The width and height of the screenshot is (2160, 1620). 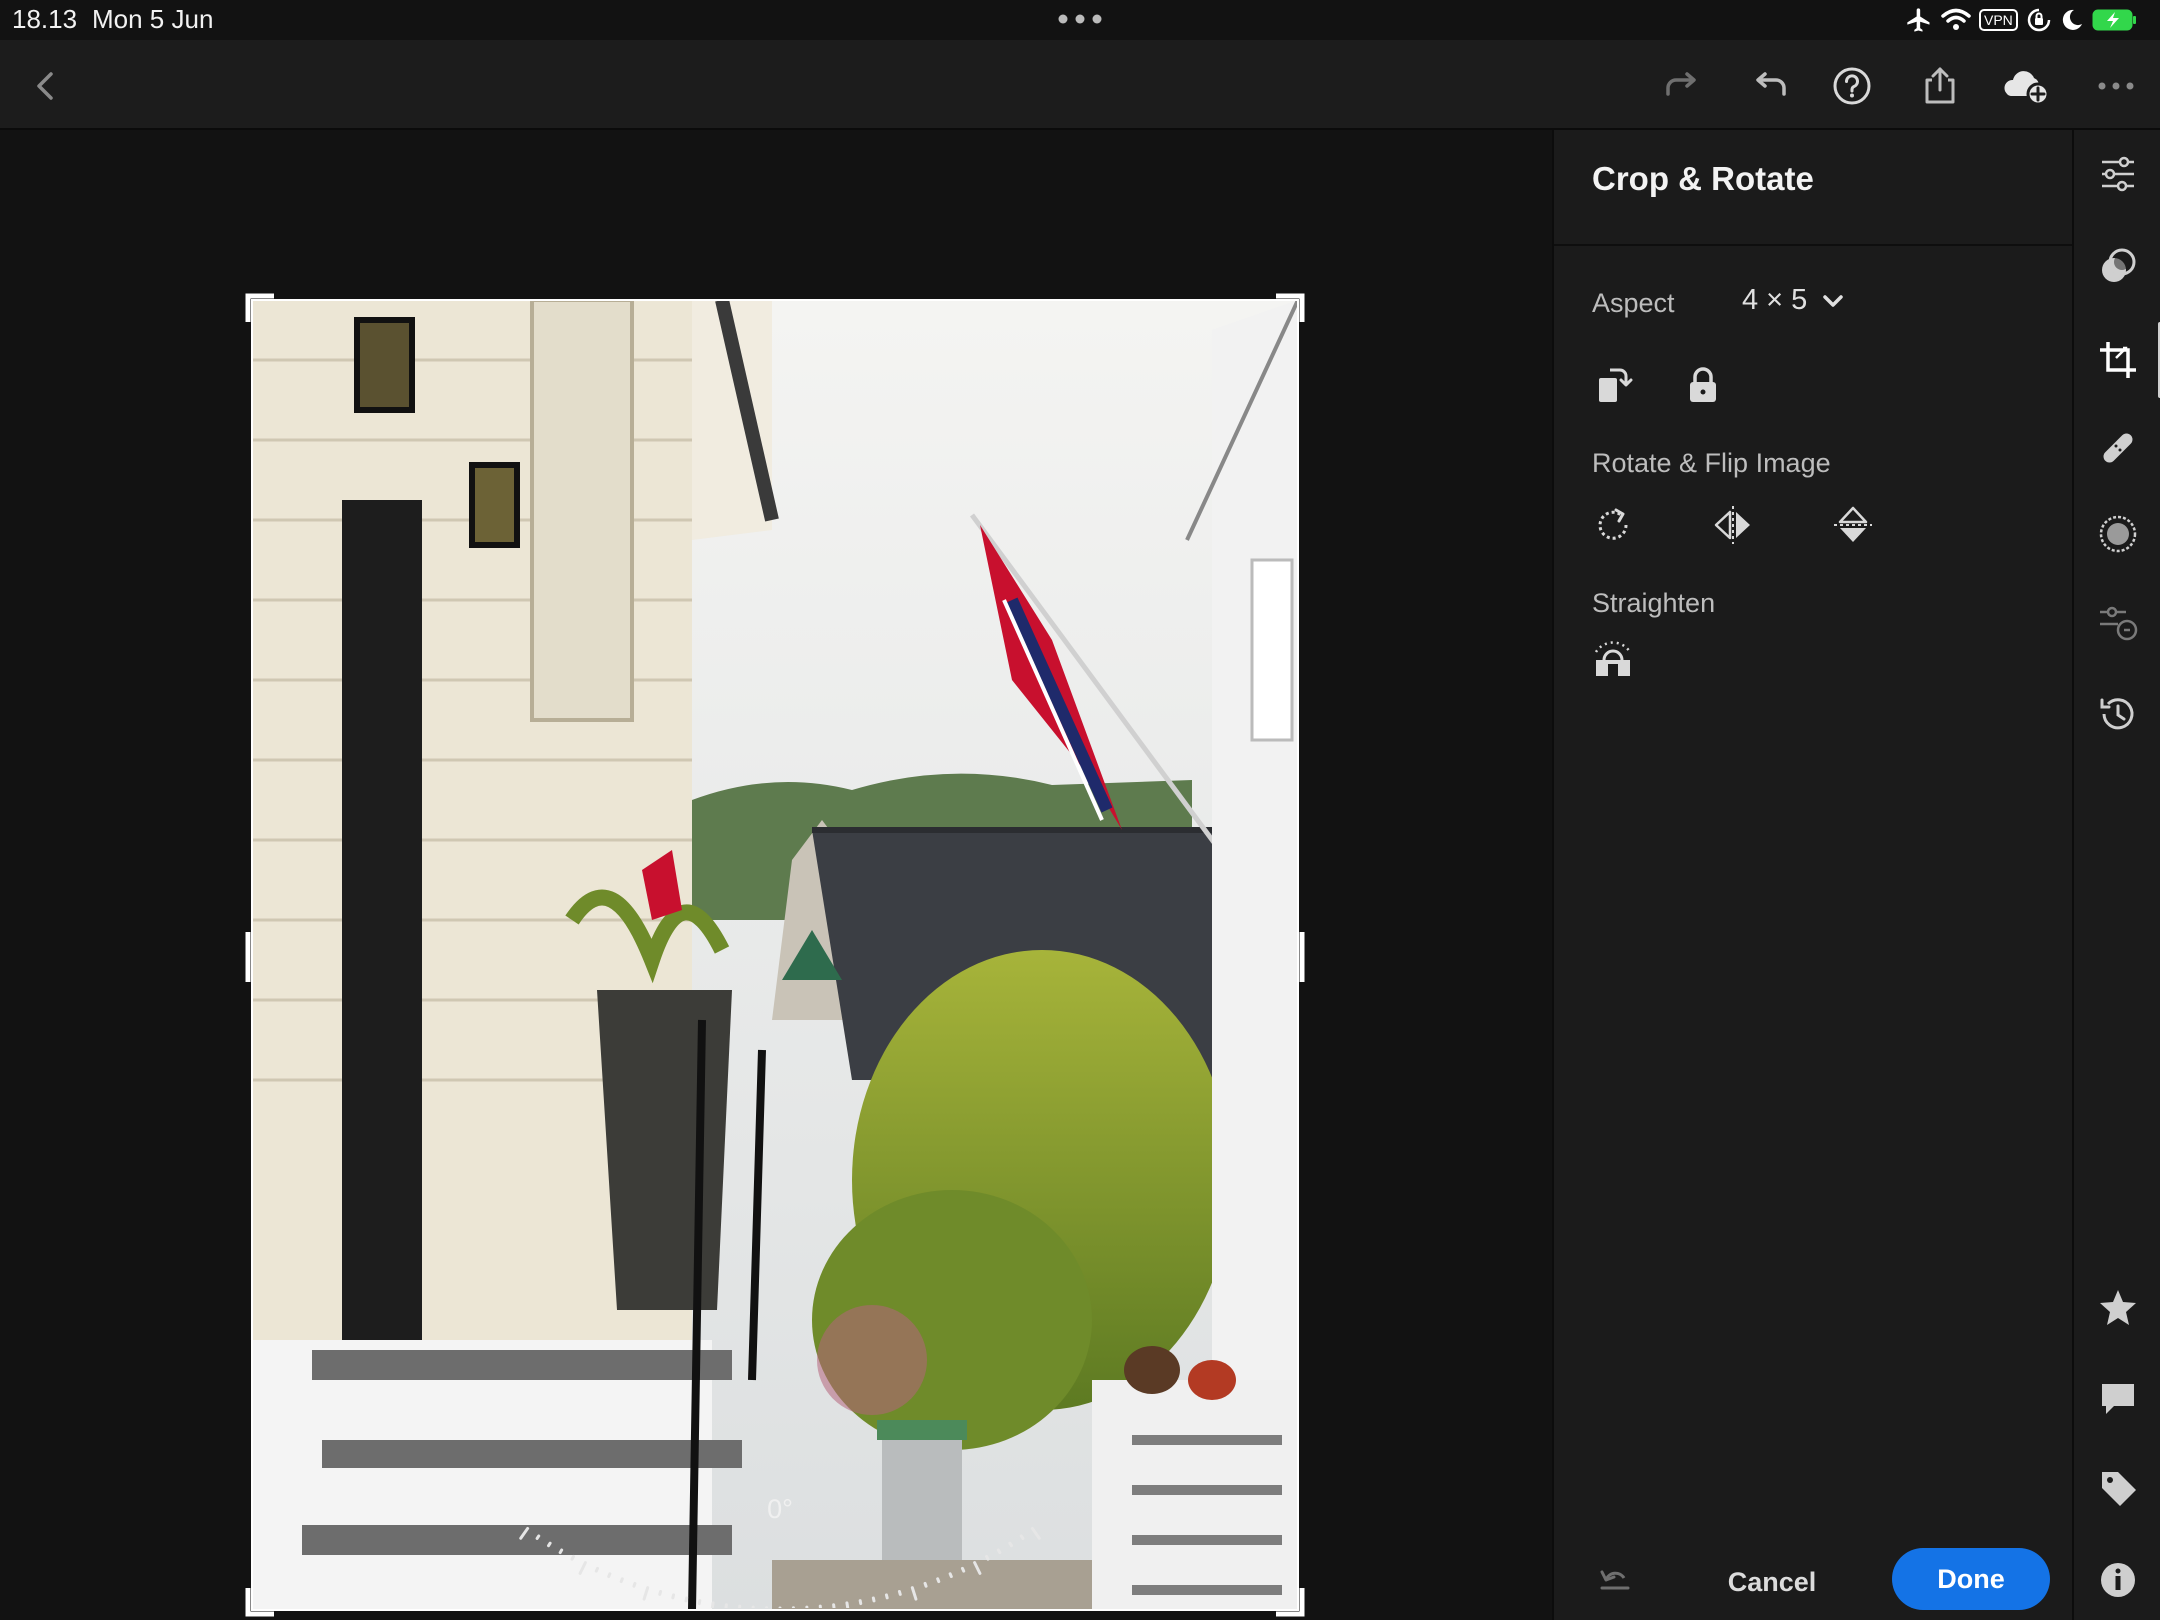 What do you see at coordinates (1654, 603) in the screenshot?
I see `straighten-label: Straighten` at bounding box center [1654, 603].